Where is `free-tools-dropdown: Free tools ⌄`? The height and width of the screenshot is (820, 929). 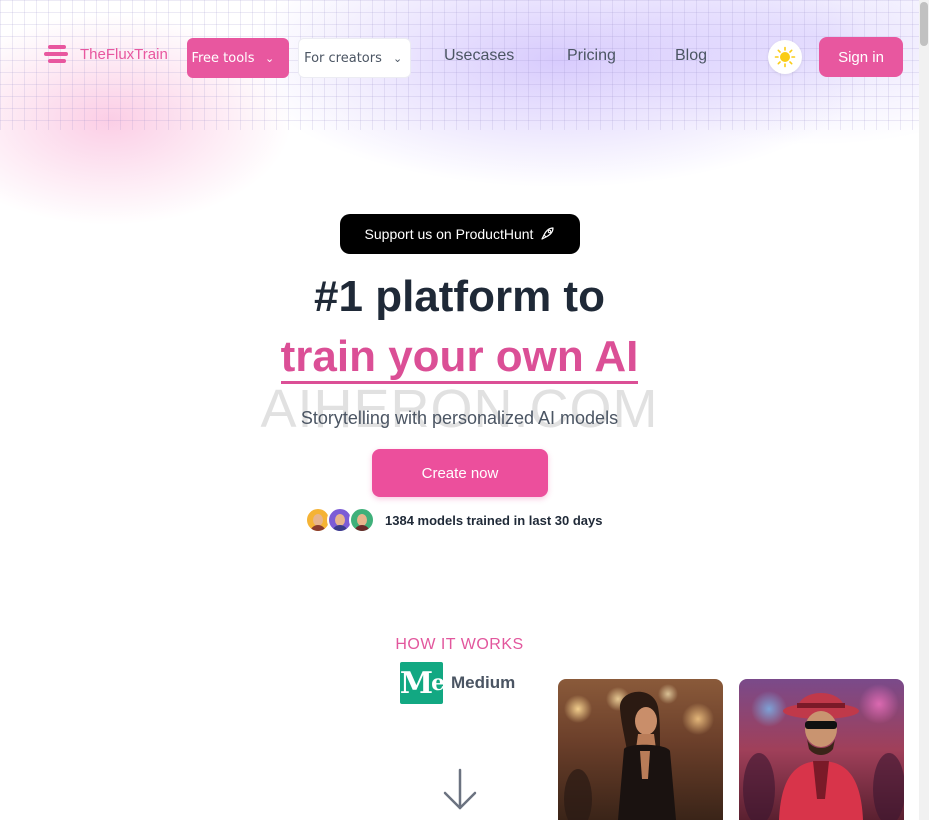
free-tools-dropdown: Free tools ⌄ is located at coordinates (238, 58).